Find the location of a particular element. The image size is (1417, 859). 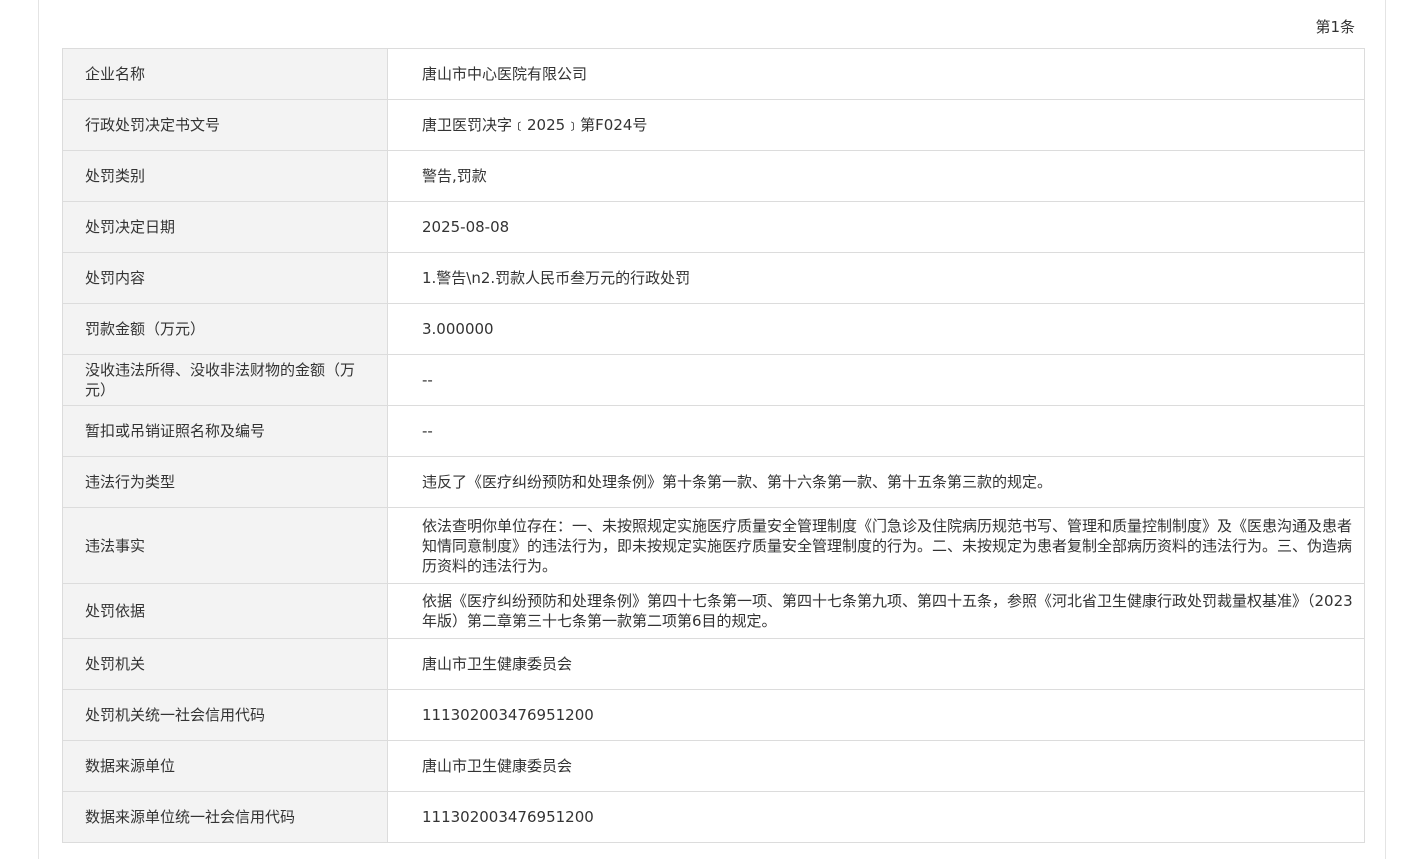

table-row: 处罚决定日期 2025-08-08 is located at coordinates (713, 227).